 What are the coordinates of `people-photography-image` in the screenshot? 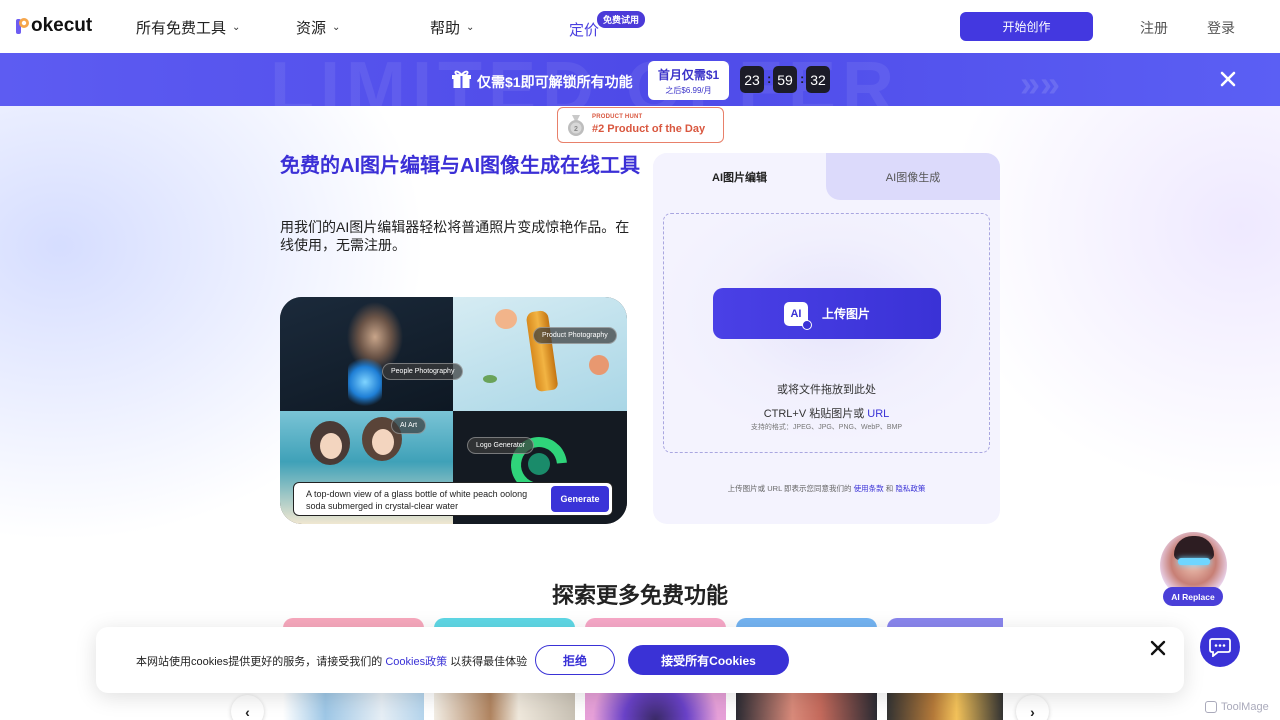 It's located at (366, 354).